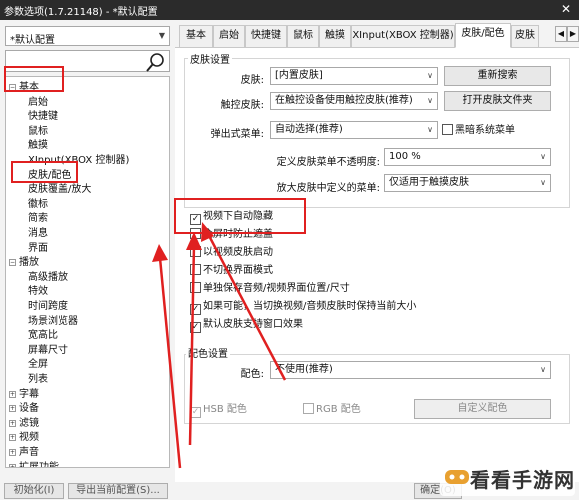 Image resolution: width=579 pixels, height=500 pixels. Describe the element at coordinates (328, 162) in the screenshot. I see `menu-opacity-label: 定义皮肤菜单不透明度:` at that location.